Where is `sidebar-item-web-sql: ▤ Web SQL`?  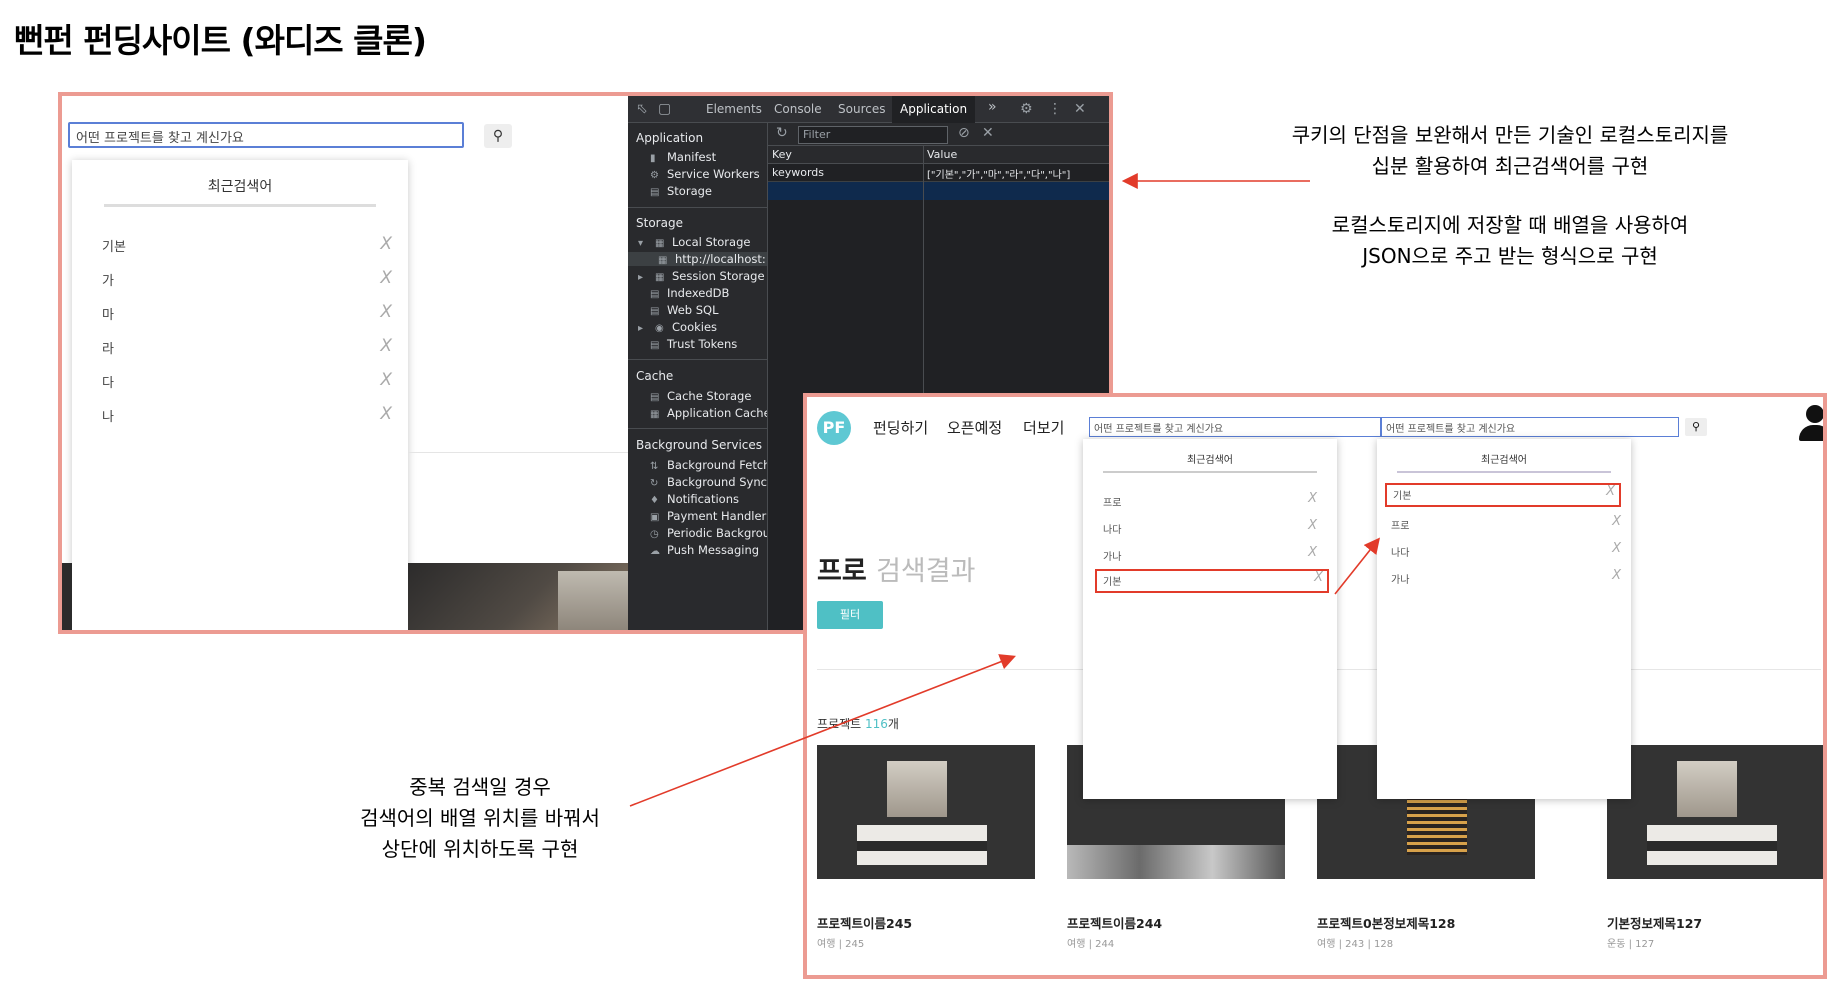 sidebar-item-web-sql: ▤ Web SQL is located at coordinates (684, 310).